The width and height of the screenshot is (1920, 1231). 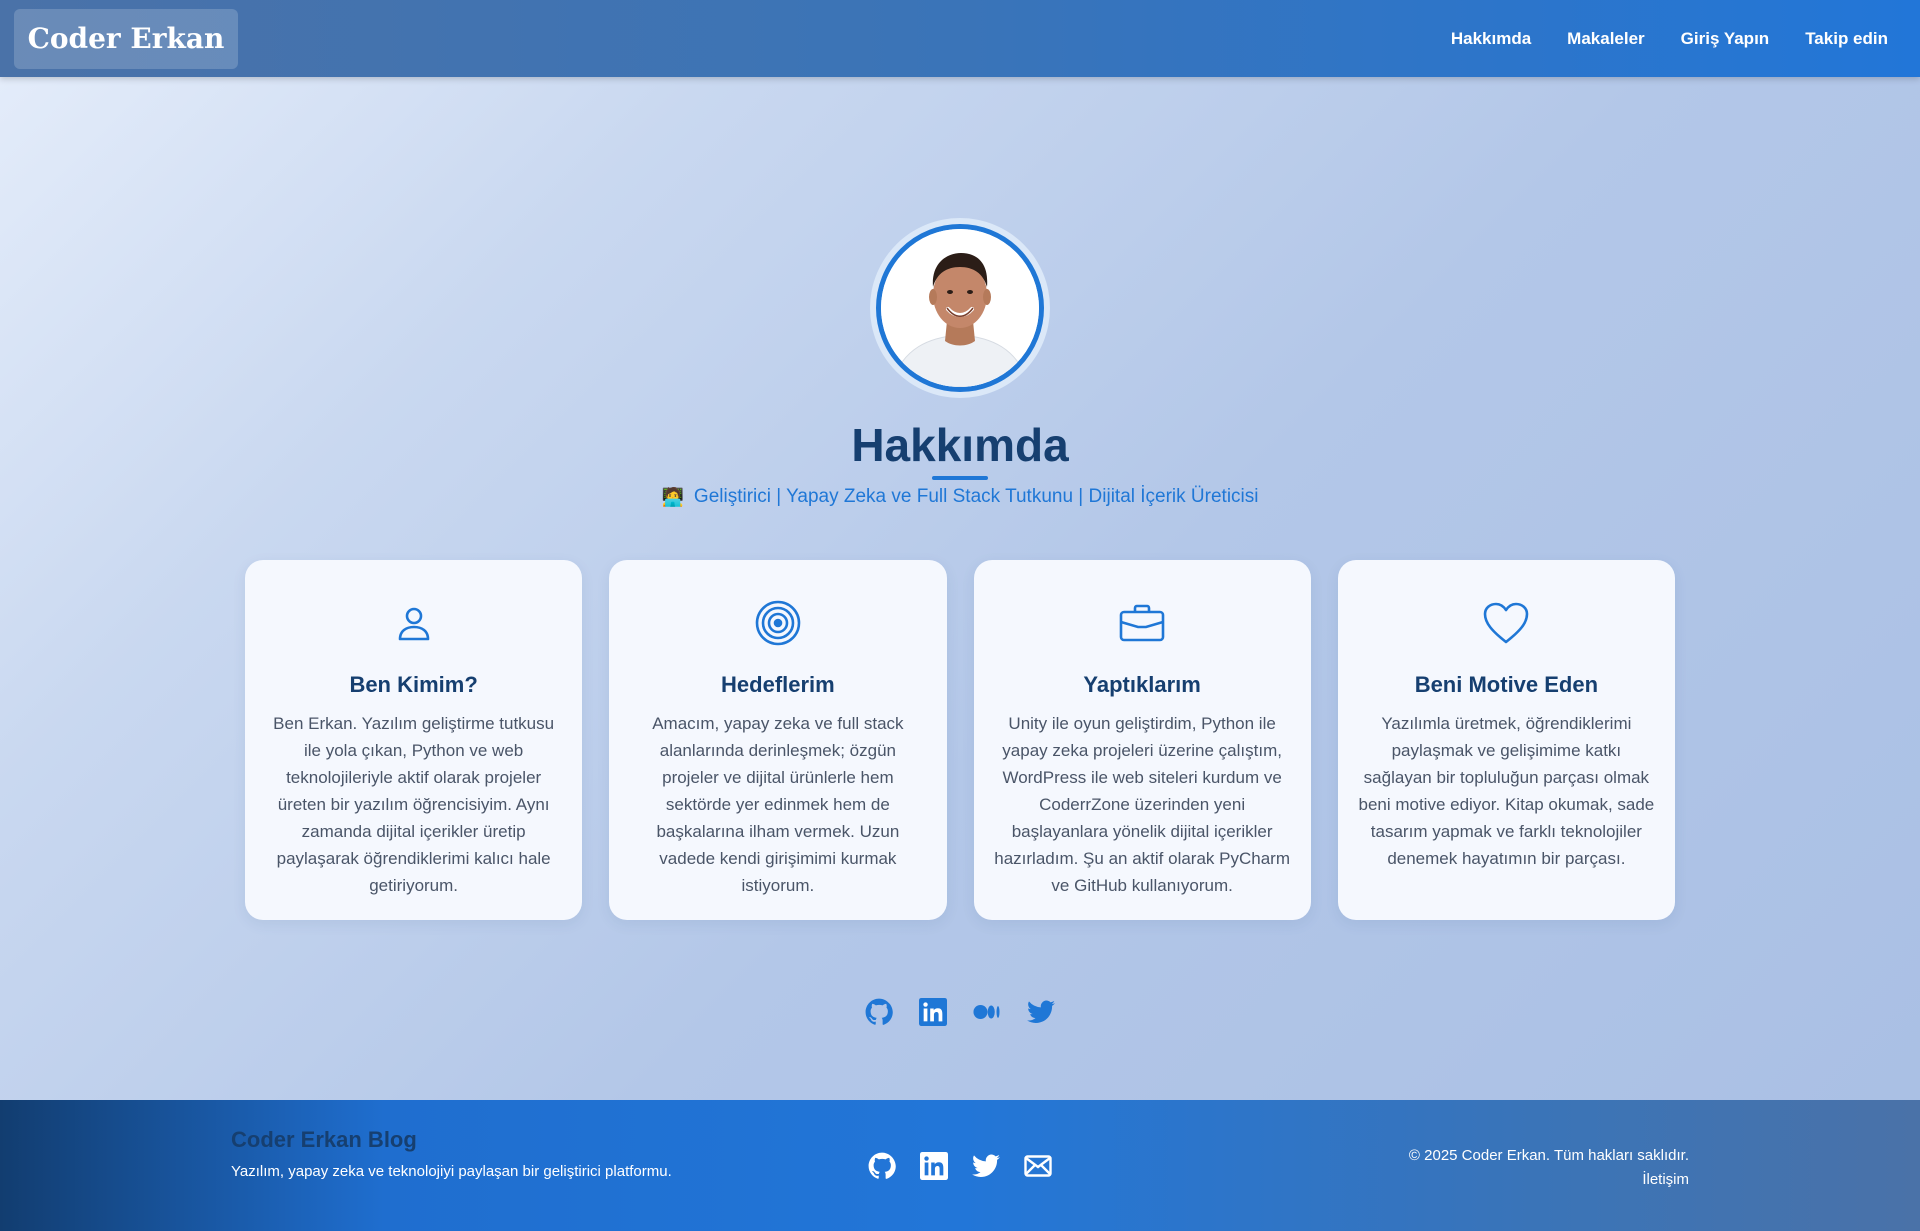 I want to click on target-icon, so click(x=777, y=623).